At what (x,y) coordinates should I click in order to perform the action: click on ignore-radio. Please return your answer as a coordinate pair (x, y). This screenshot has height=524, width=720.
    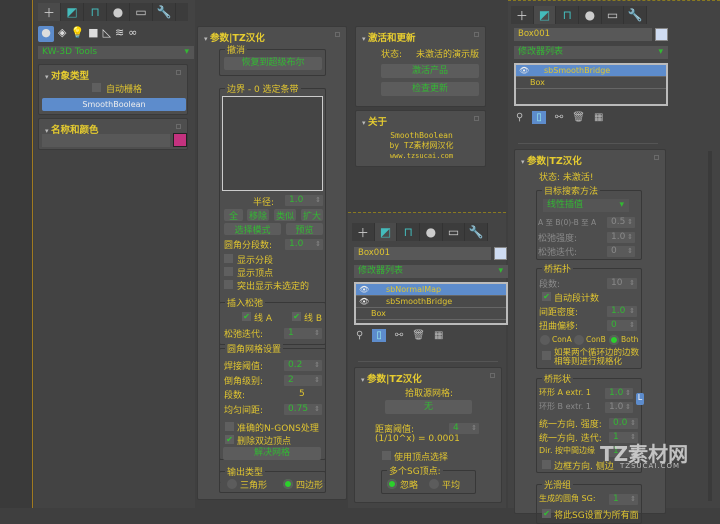
    Looking at the image, I should click on (392, 484).